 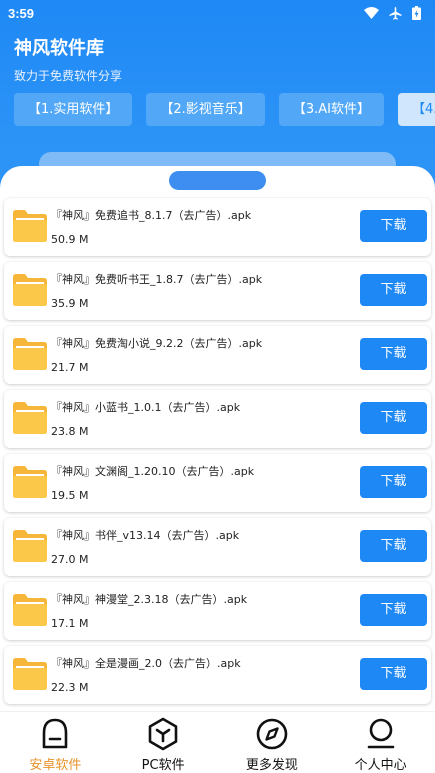 What do you see at coordinates (272, 734) in the screenshot?
I see `compass-icon` at bounding box center [272, 734].